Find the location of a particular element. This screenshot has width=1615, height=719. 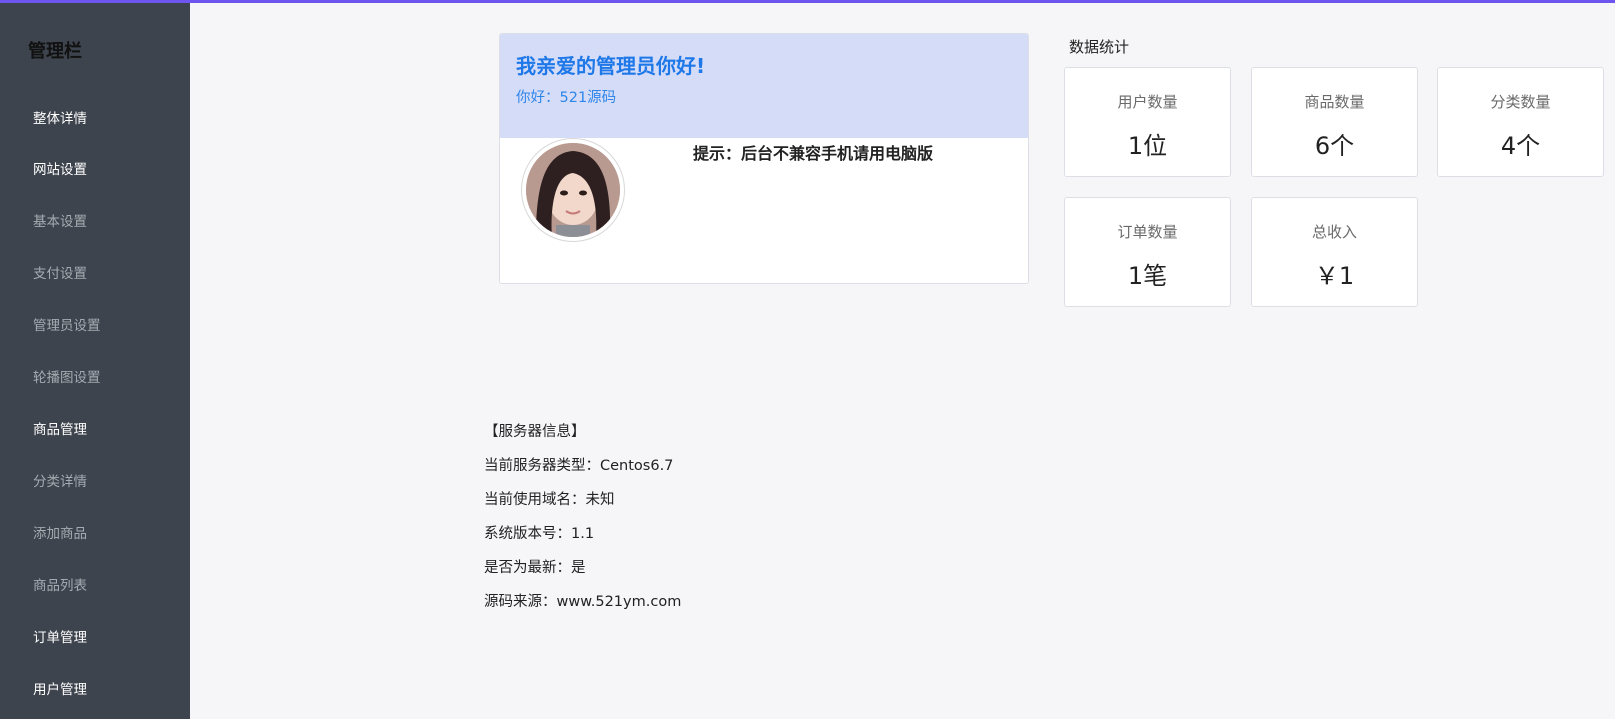

avatar-portrait-icon is located at coordinates (573, 190).